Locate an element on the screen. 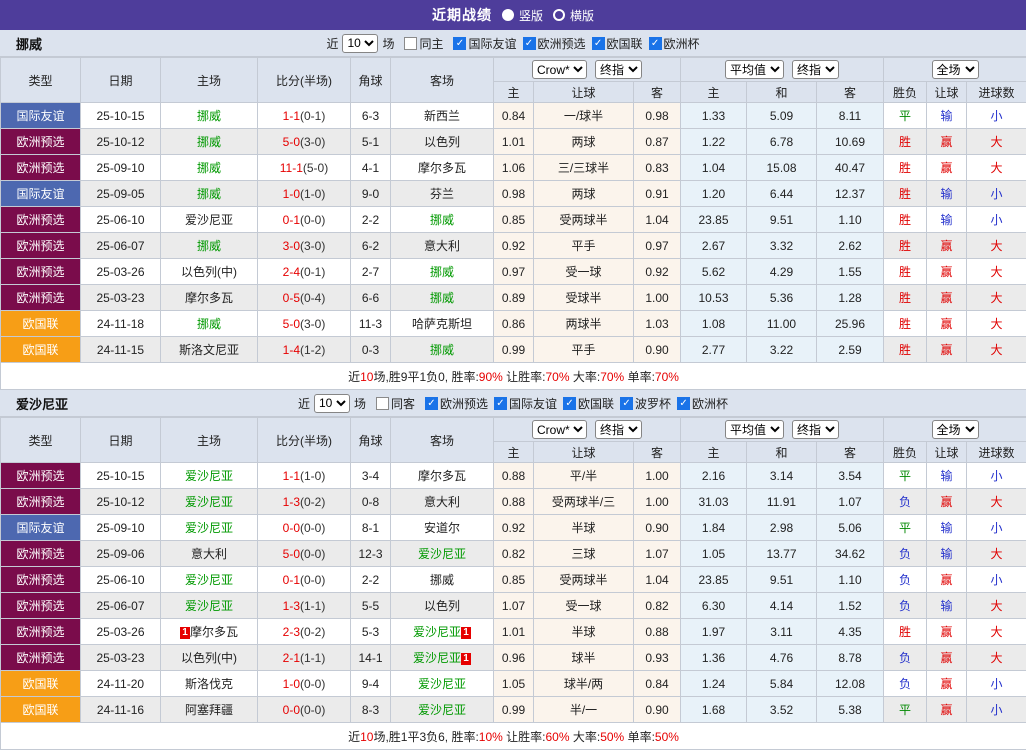 The height and width of the screenshot is (750, 1026). half-score: (1-0) is located at coordinates (312, 194).